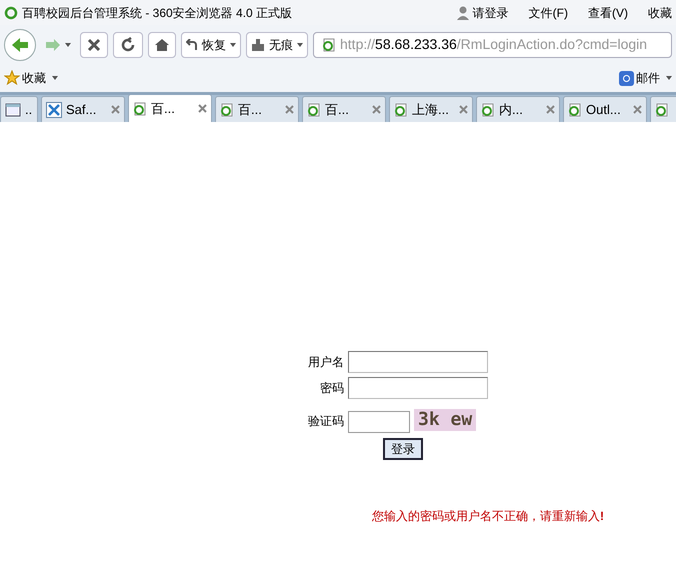 The width and height of the screenshot is (676, 572). I want to click on favorites-button: 收藏, so click(31, 78).